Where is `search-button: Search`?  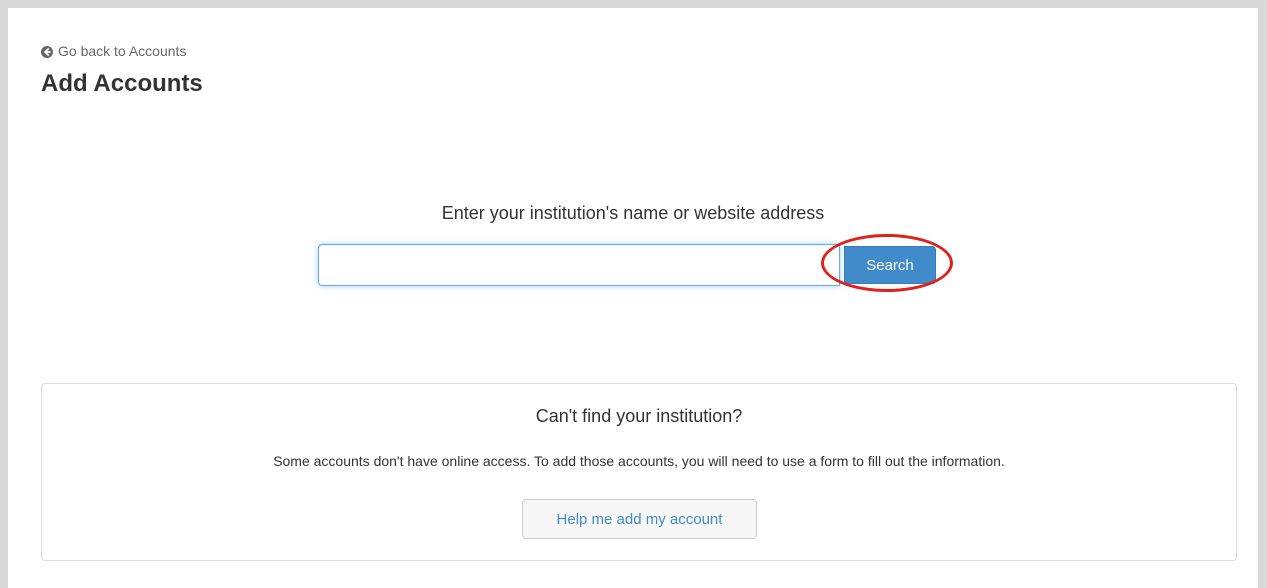 search-button: Search is located at coordinates (890, 265).